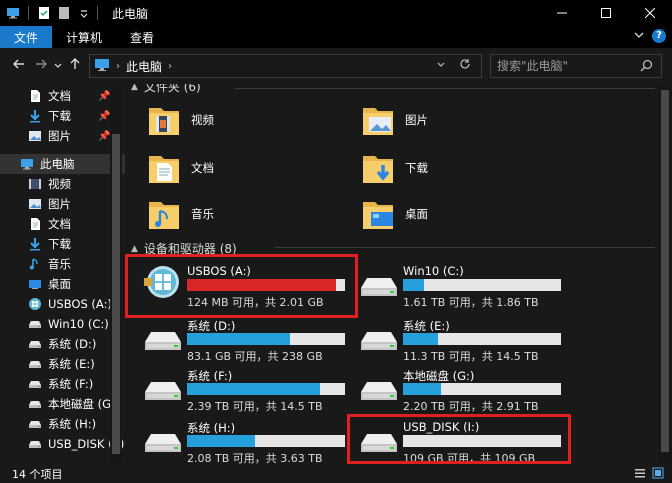  I want to click on minimize-button, so click(562, 13).